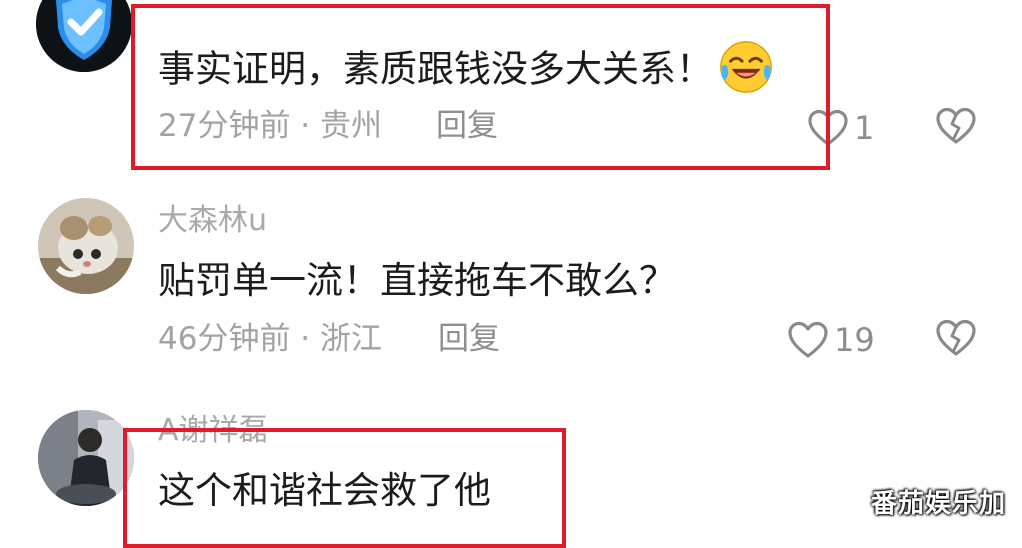 The image size is (1022, 548). Describe the element at coordinates (270, 126) in the screenshot. I see `comment-time-location: 27分钟前 · 贵州` at that location.